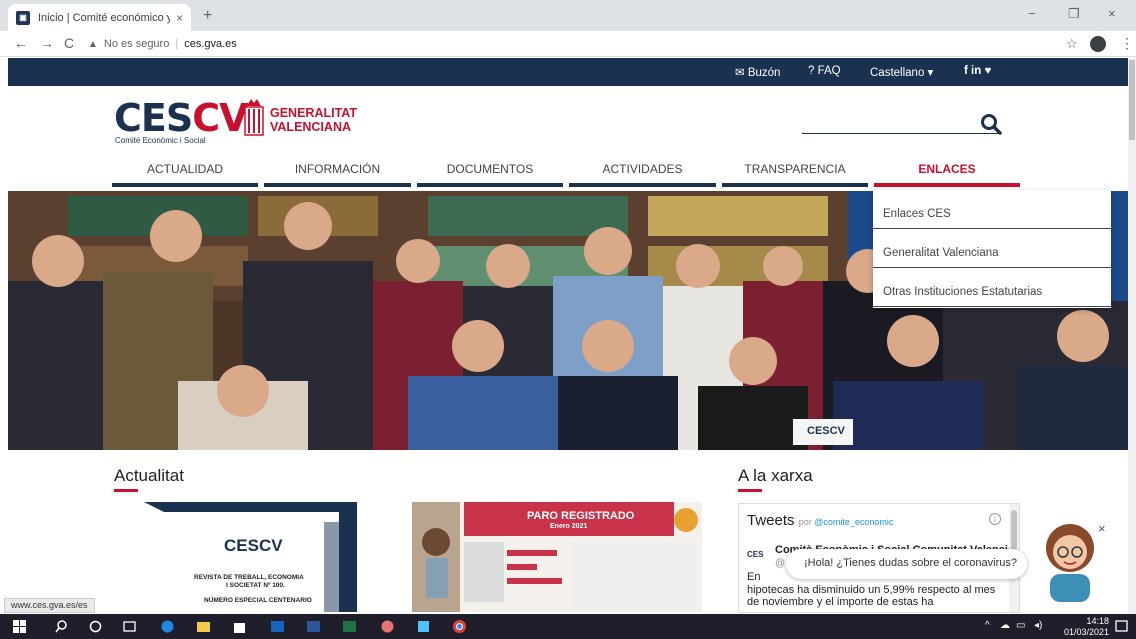 The height and width of the screenshot is (639, 1136). I want to click on page-scroll-thumb, so click(1132, 100).